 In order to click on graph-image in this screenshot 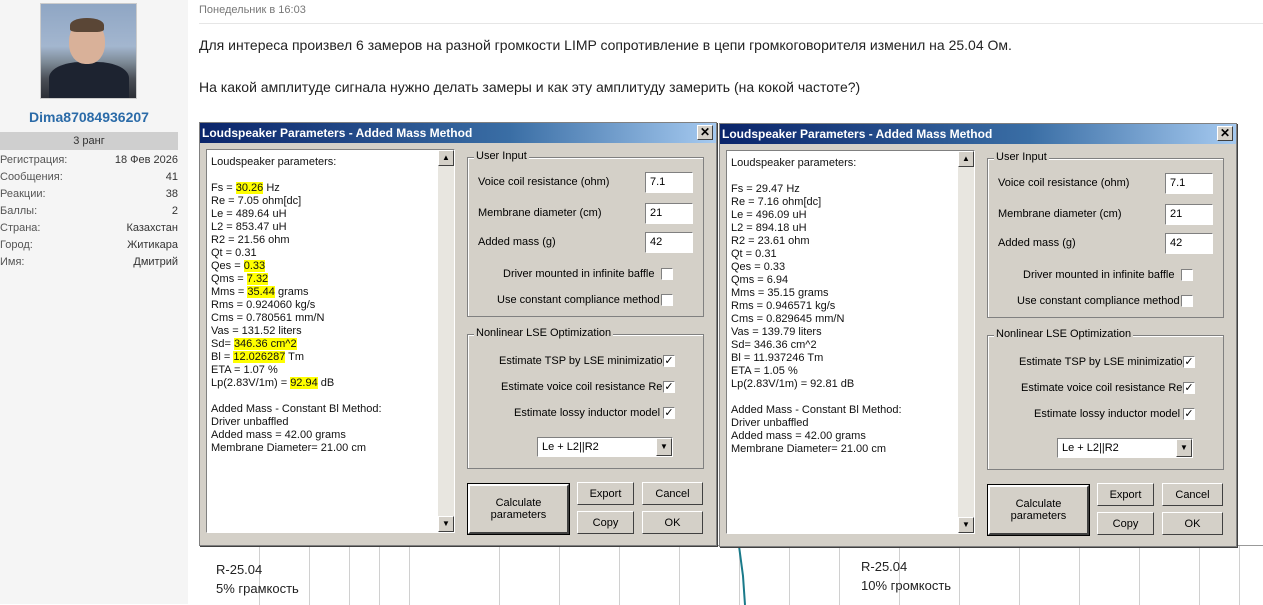, I will do `click(731, 575)`.